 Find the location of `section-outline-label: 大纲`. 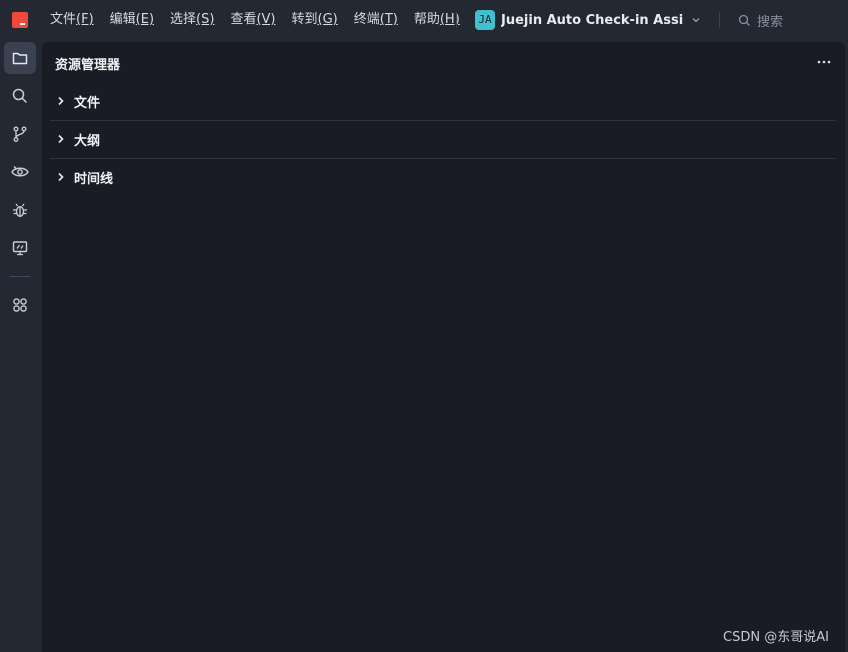

section-outline-label: 大纲 is located at coordinates (87, 141).